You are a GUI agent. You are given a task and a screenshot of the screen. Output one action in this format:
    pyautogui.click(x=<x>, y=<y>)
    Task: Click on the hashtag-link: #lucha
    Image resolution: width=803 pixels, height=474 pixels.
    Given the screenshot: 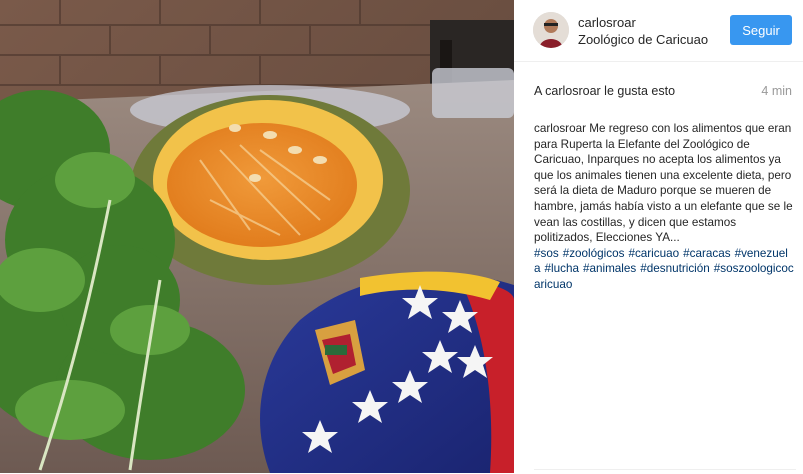 What is the action you would take?
    pyautogui.click(x=562, y=268)
    